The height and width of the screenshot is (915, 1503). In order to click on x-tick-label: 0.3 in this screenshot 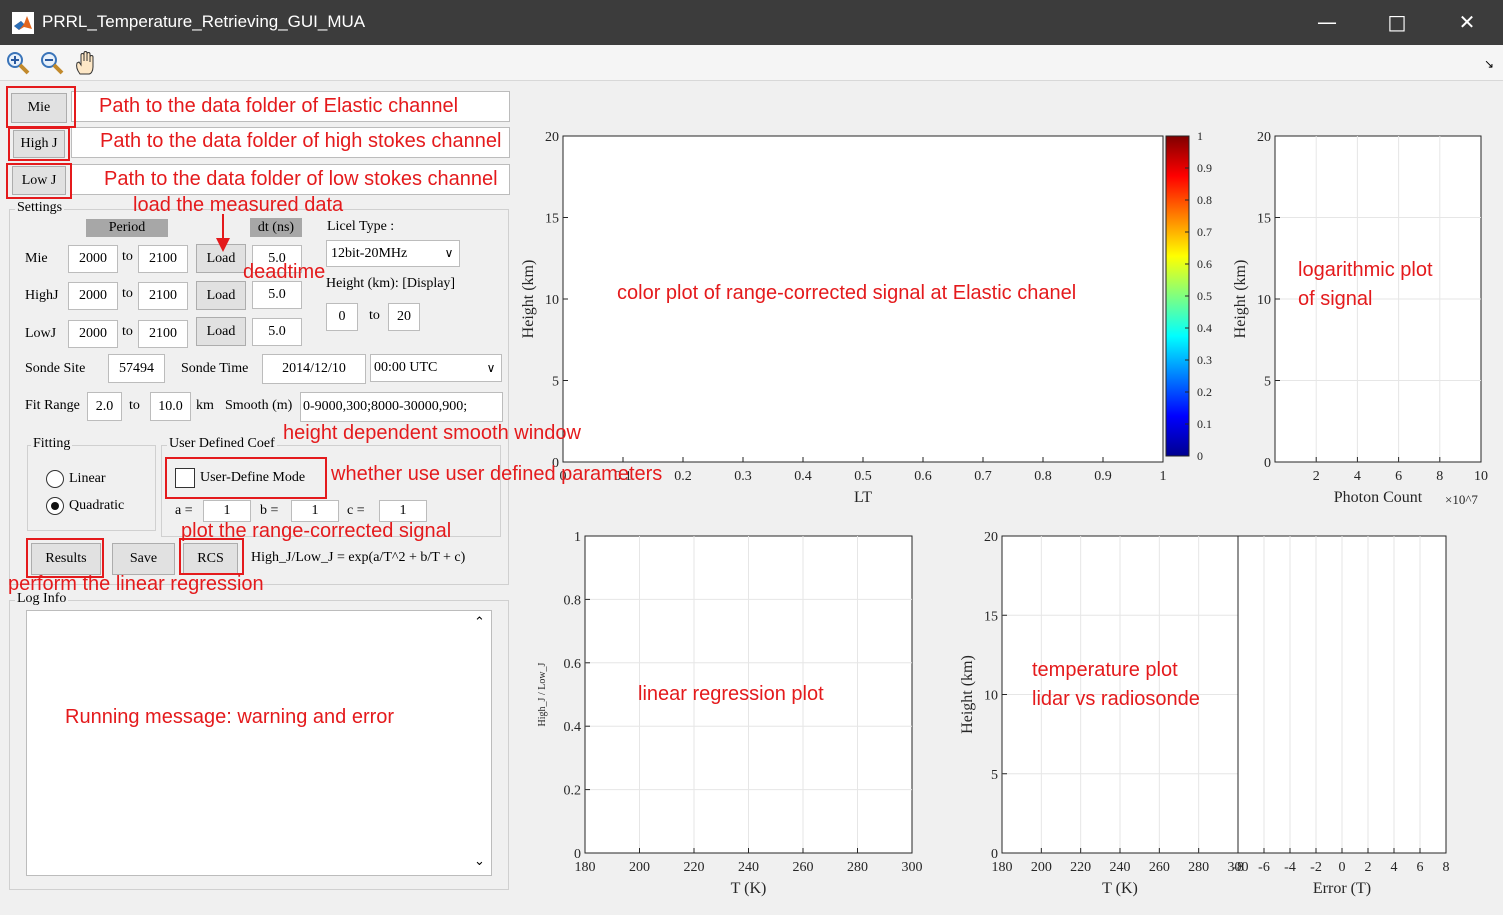, I will do `click(743, 476)`.